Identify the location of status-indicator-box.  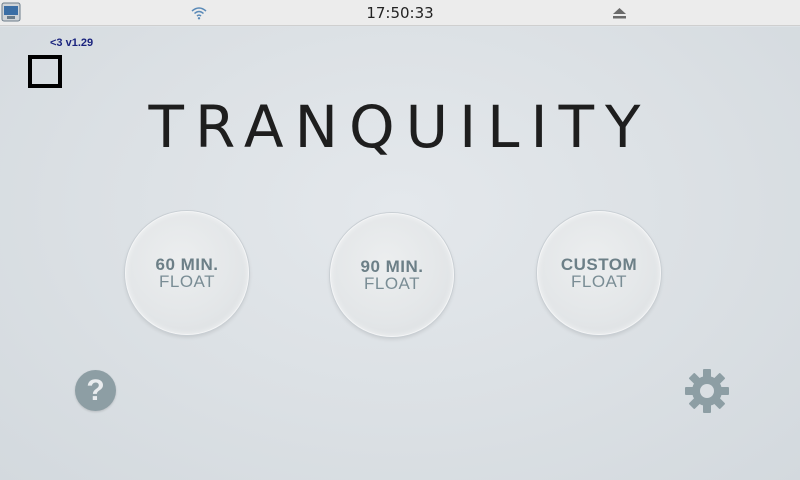
(45, 71).